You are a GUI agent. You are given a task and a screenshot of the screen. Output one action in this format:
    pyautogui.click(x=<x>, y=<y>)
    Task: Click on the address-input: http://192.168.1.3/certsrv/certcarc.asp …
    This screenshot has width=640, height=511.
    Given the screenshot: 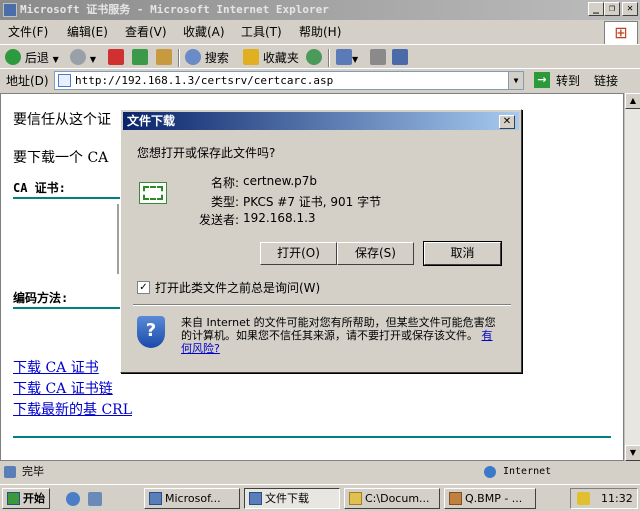 What is the action you would take?
    pyautogui.click(x=289, y=80)
    